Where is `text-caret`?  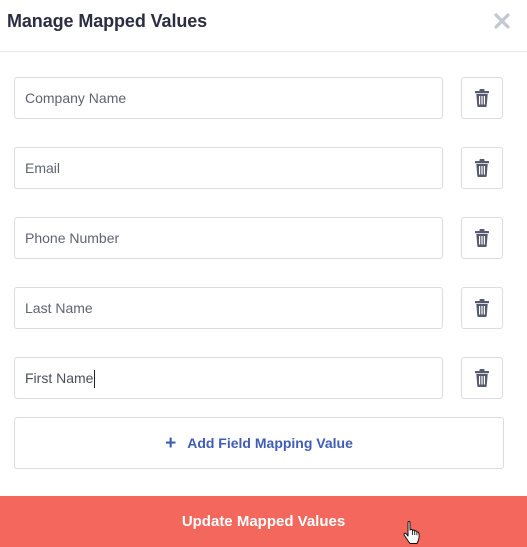 text-caret is located at coordinates (94, 379).